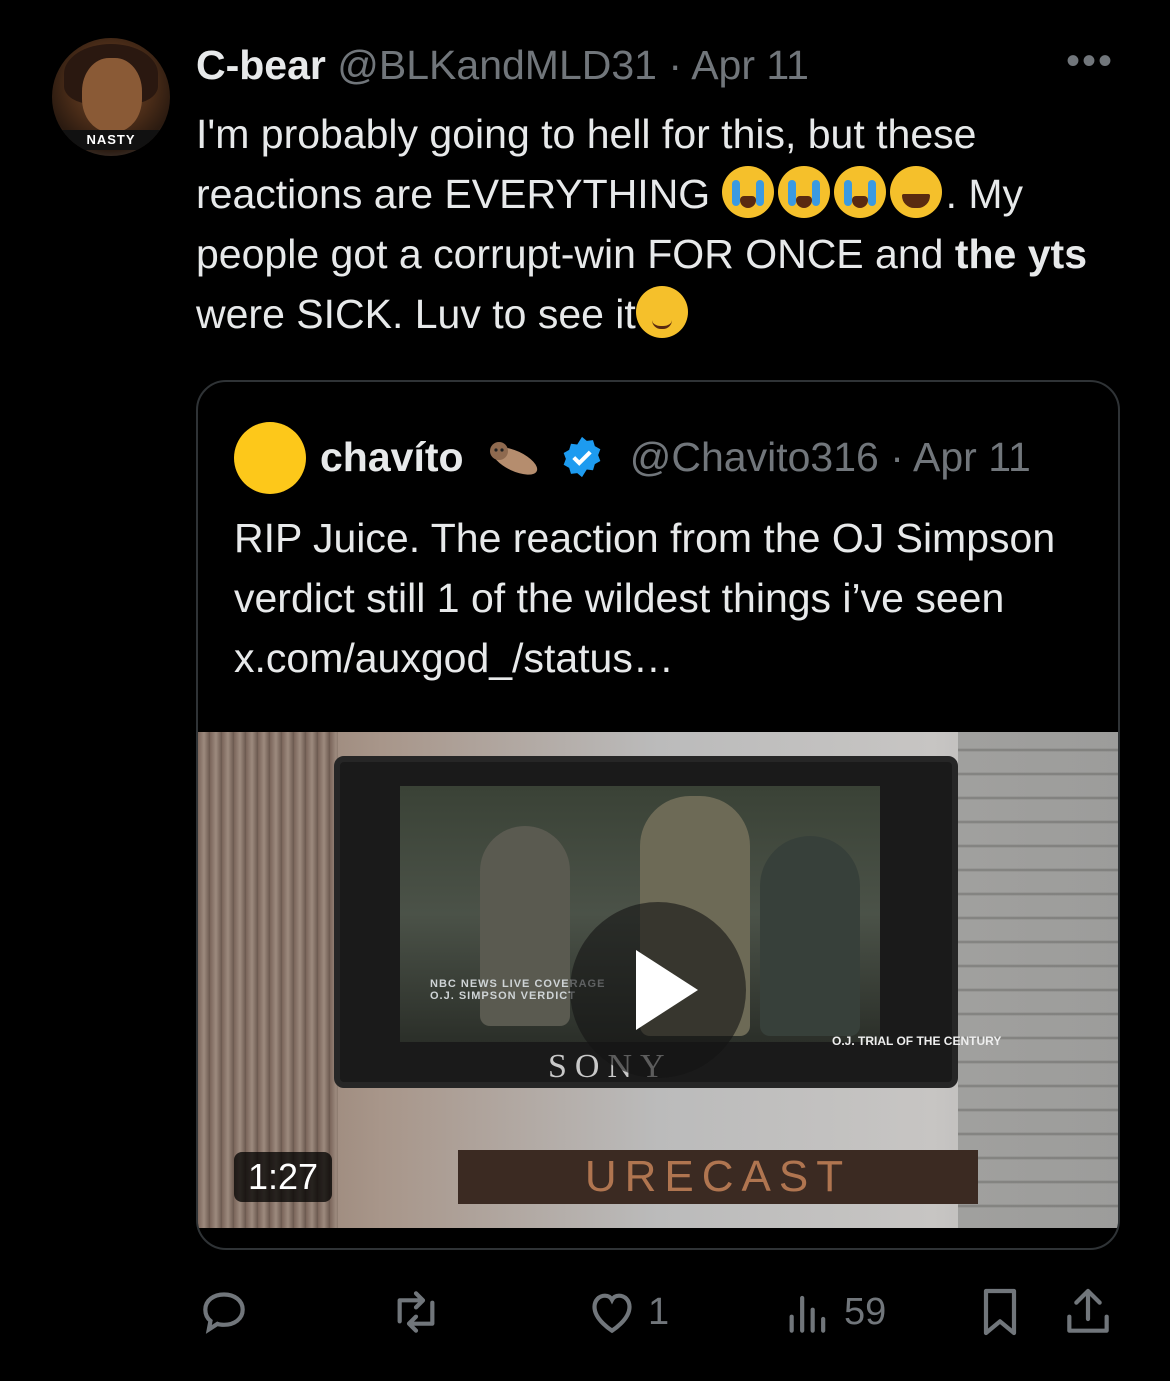 This screenshot has width=1170, height=1381. I want to click on play-button-icon, so click(658, 990).